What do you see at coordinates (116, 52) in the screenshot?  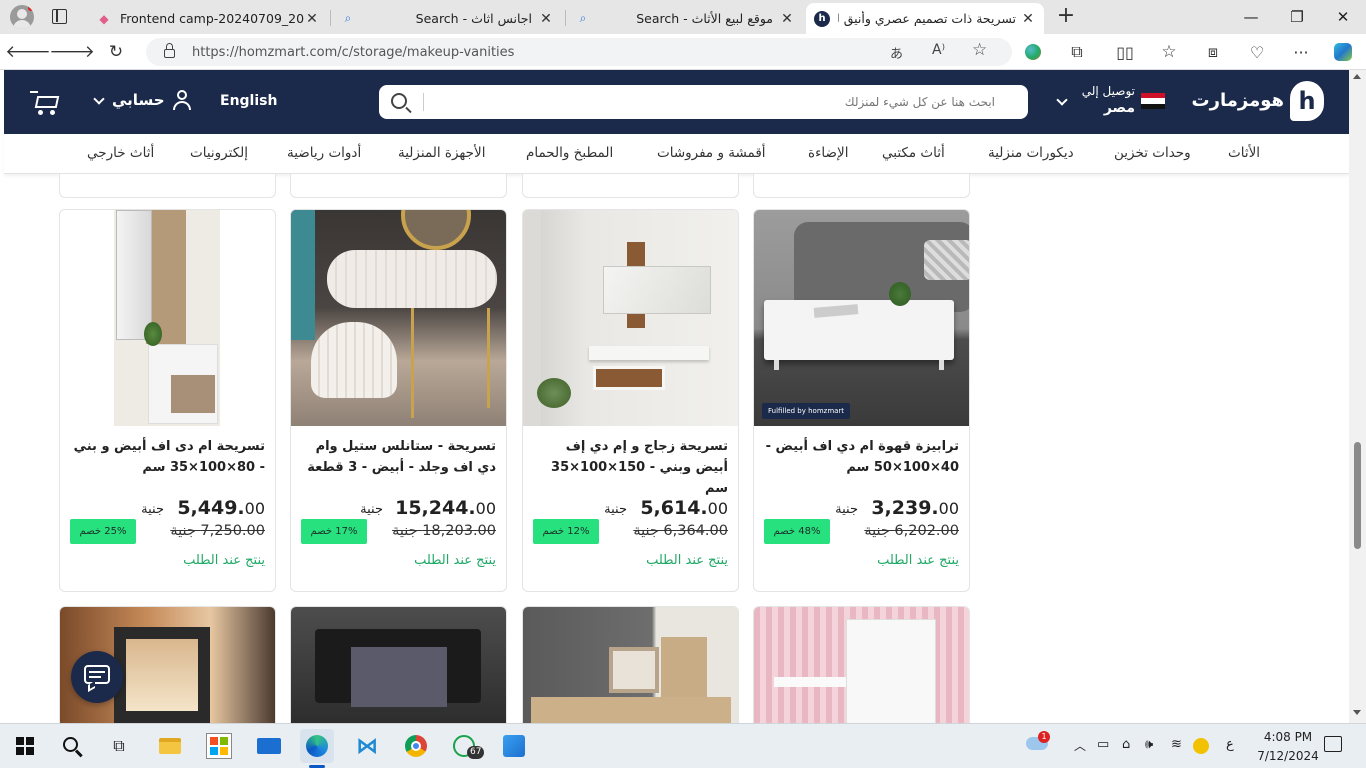 I see `refresh-button: ↻` at bounding box center [116, 52].